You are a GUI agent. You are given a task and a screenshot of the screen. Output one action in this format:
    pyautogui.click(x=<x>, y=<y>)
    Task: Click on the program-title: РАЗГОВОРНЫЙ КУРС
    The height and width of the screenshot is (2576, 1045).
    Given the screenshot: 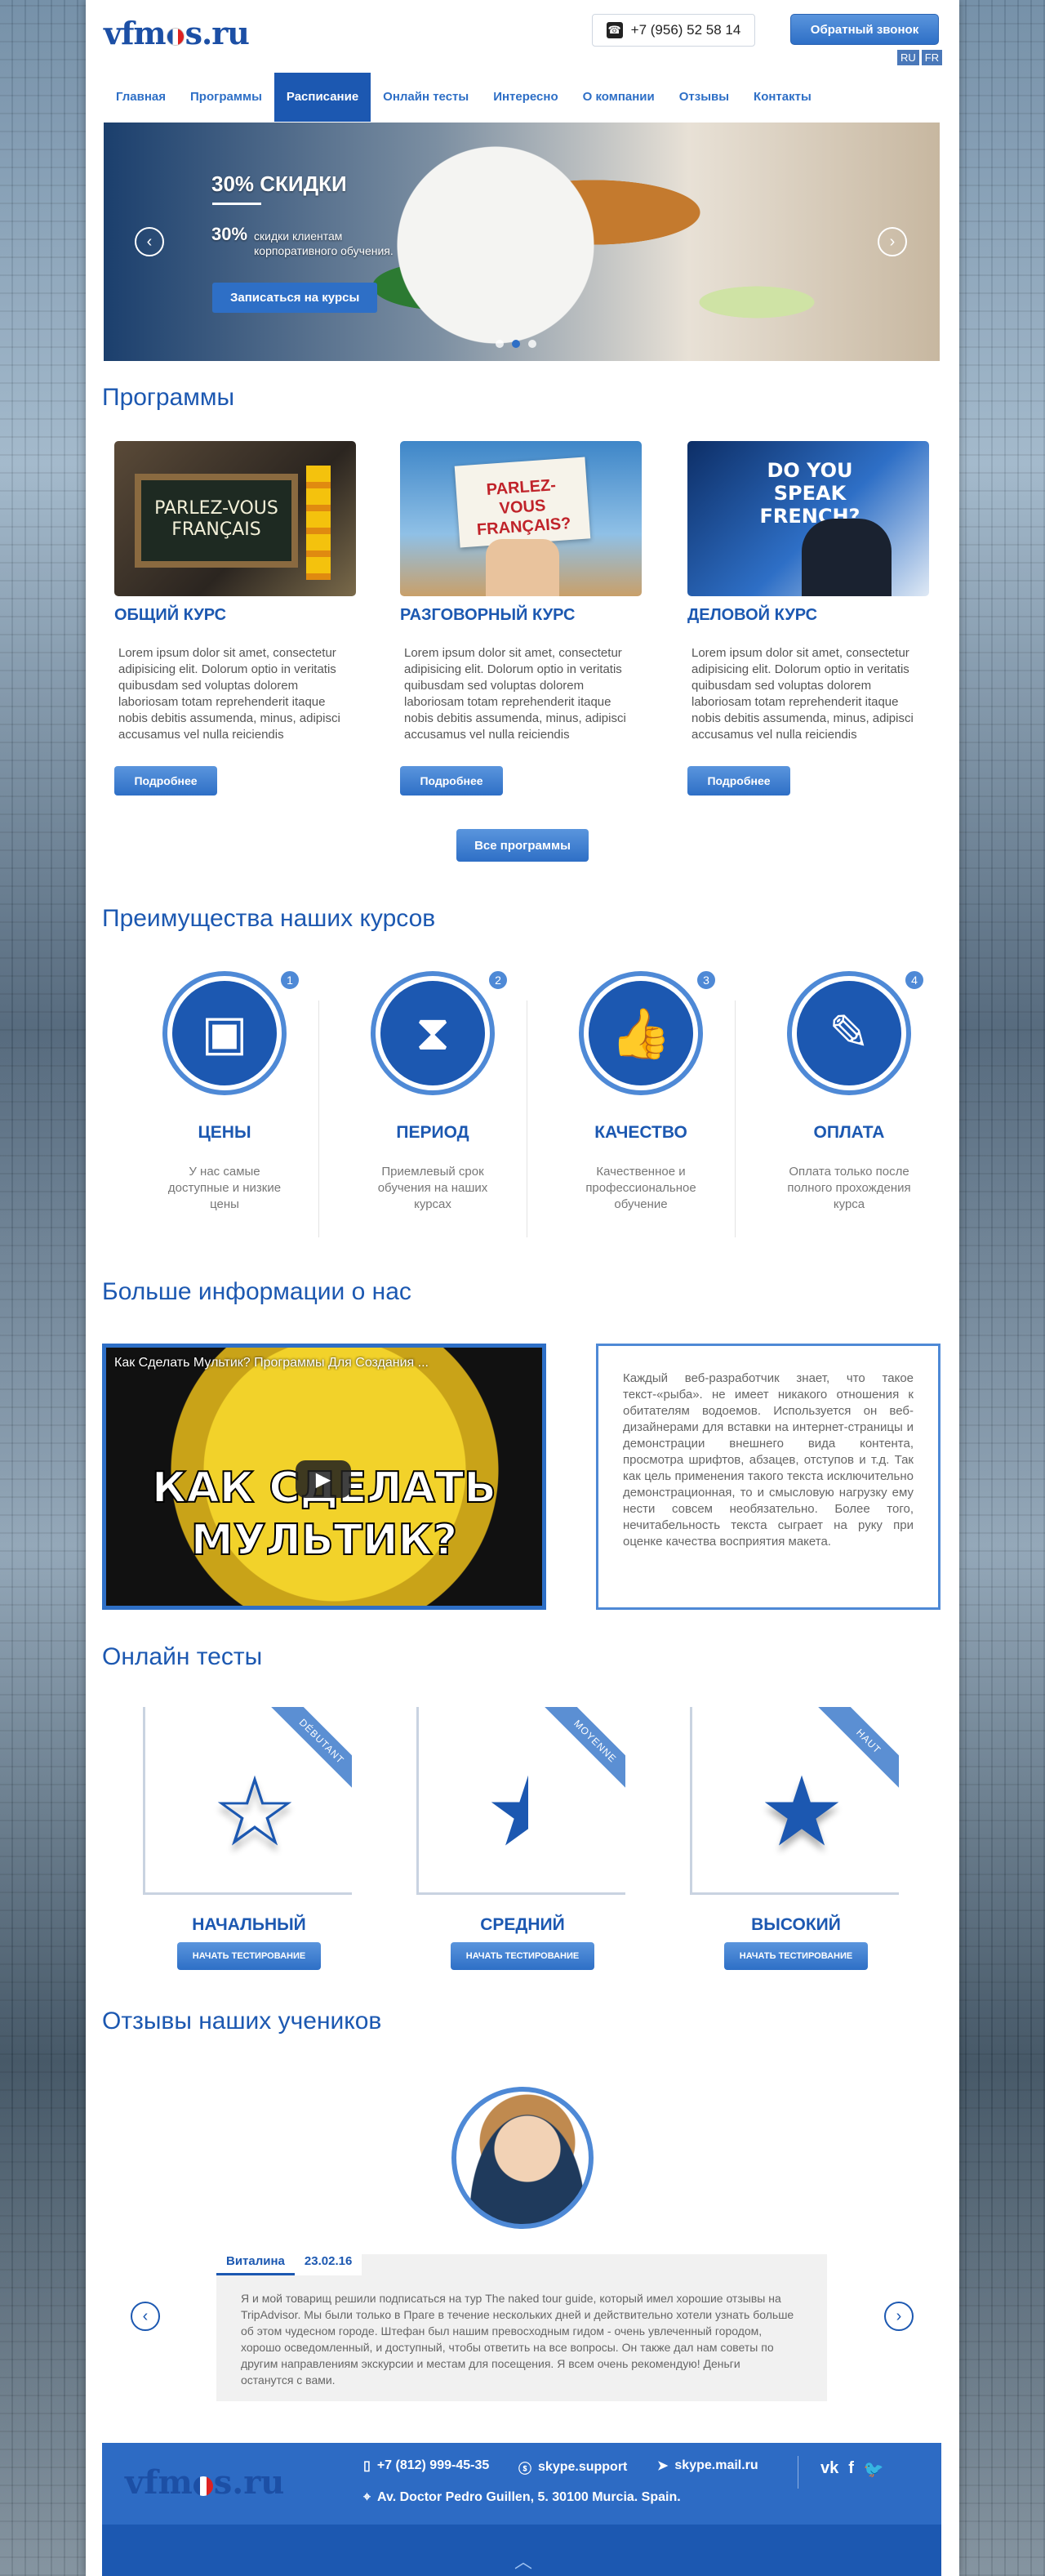 What is the action you would take?
    pyautogui.click(x=487, y=615)
    